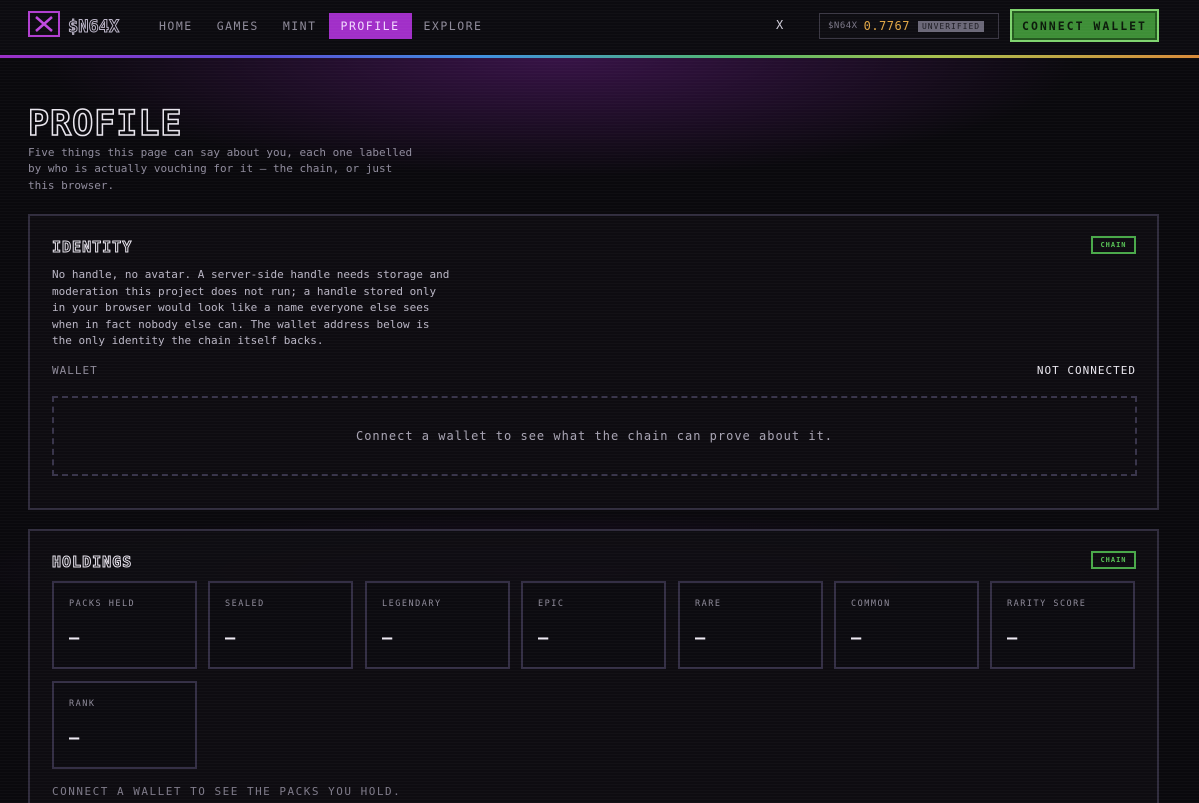 Image resolution: width=1199 pixels, height=803 pixels. I want to click on nav-games: GAMES, so click(238, 26).